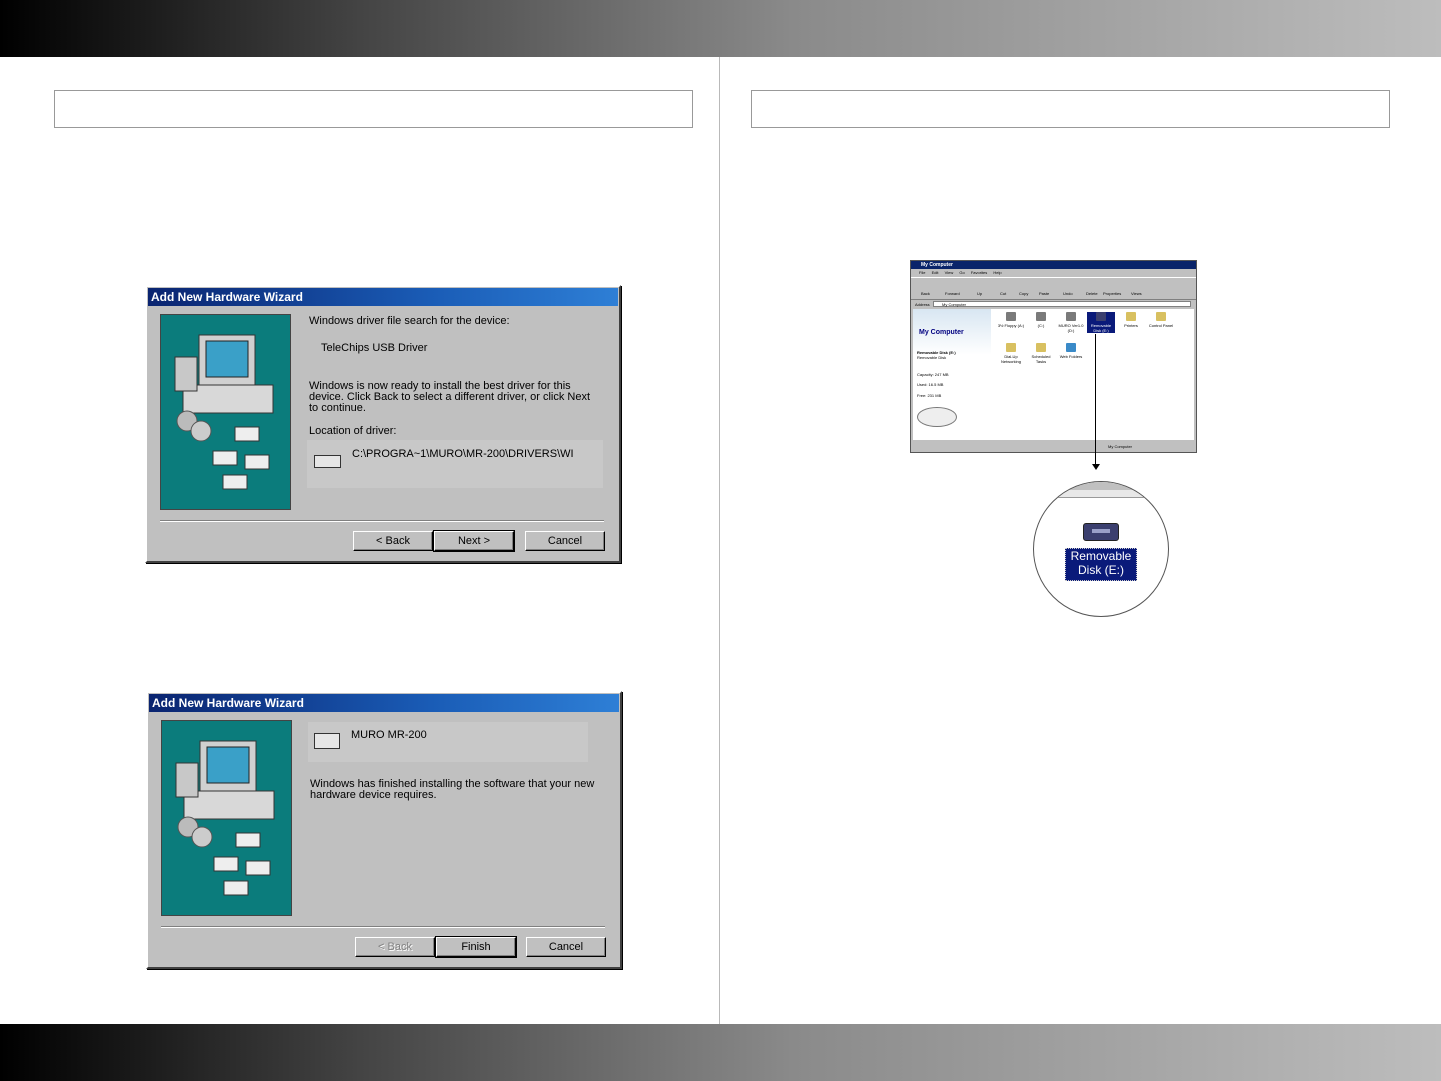 Image resolution: width=1441 pixels, height=1081 pixels. Describe the element at coordinates (922, 304) in the screenshot. I see `address-label: Address` at that location.